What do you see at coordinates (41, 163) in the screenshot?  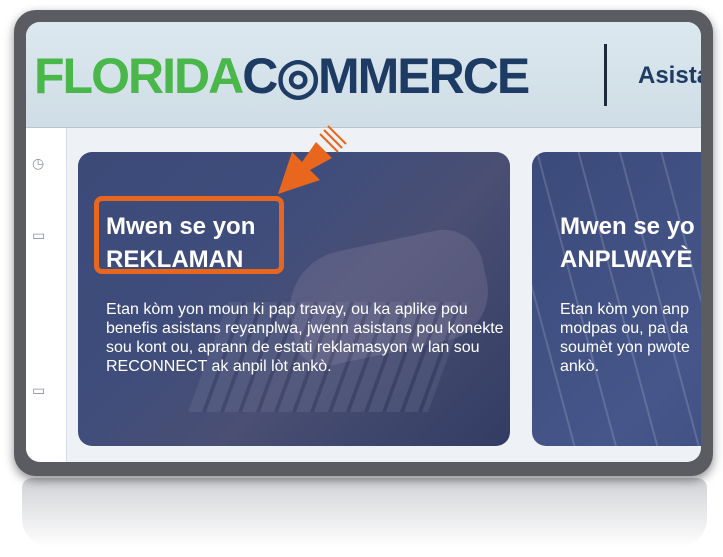 I see `clock-icon: ◷` at bounding box center [41, 163].